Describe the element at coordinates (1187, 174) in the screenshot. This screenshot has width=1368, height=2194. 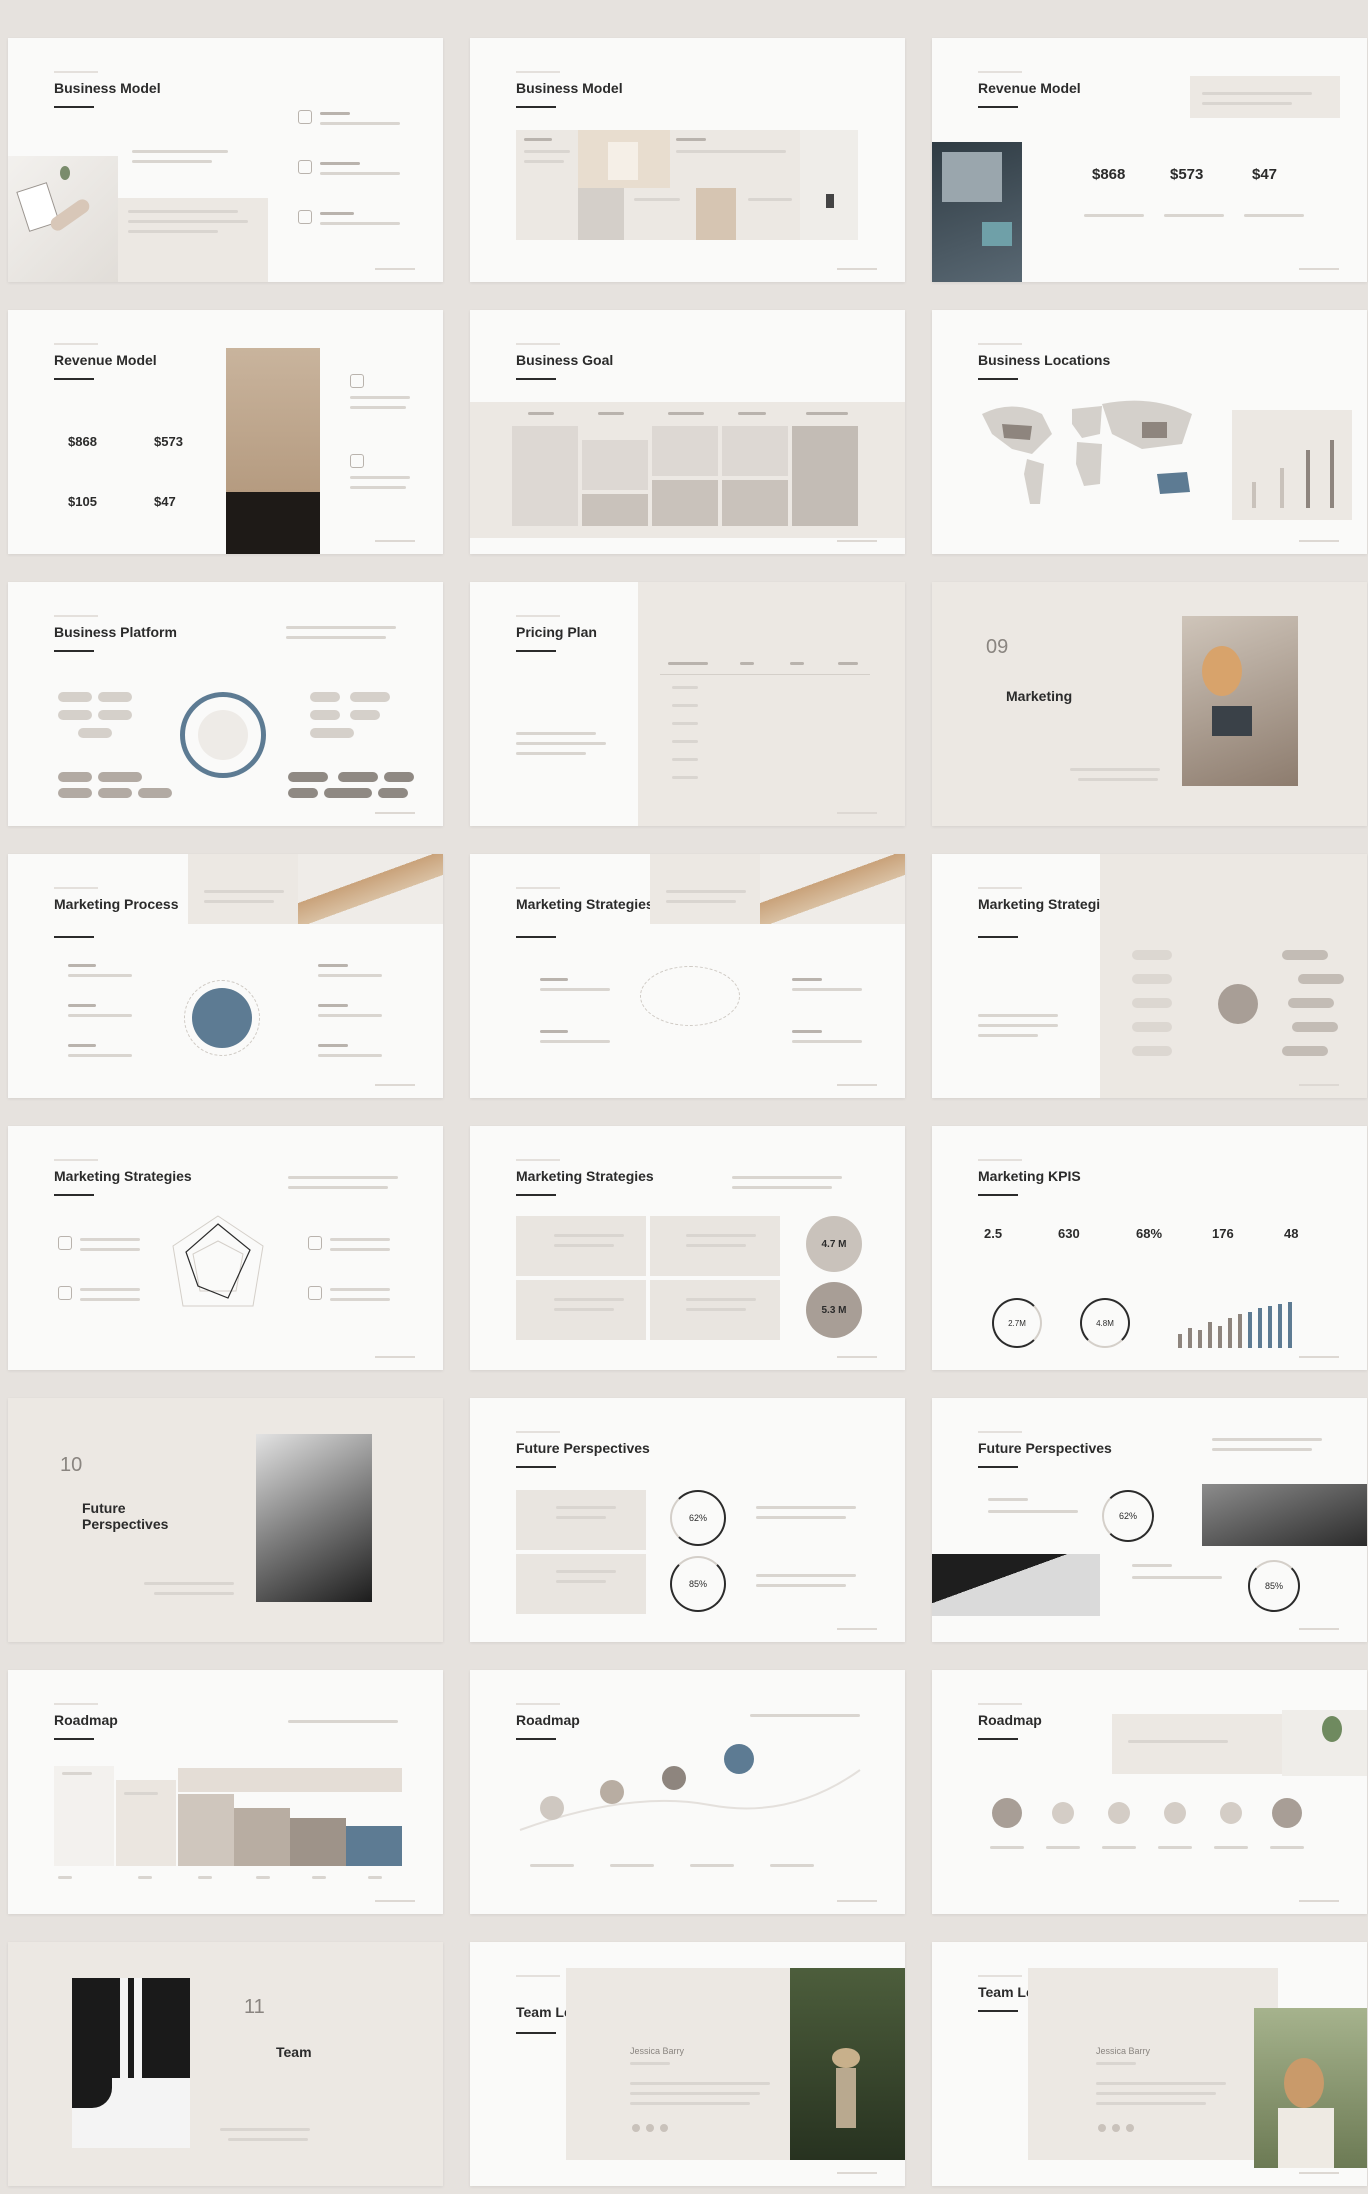
I see `revenue-value: $573` at that location.